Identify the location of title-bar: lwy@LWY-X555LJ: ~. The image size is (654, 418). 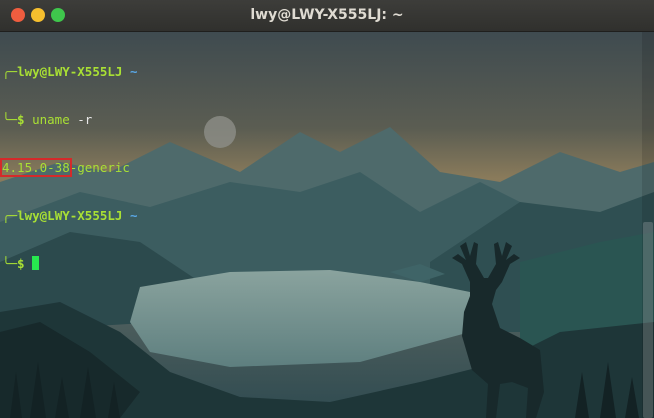
(327, 16).